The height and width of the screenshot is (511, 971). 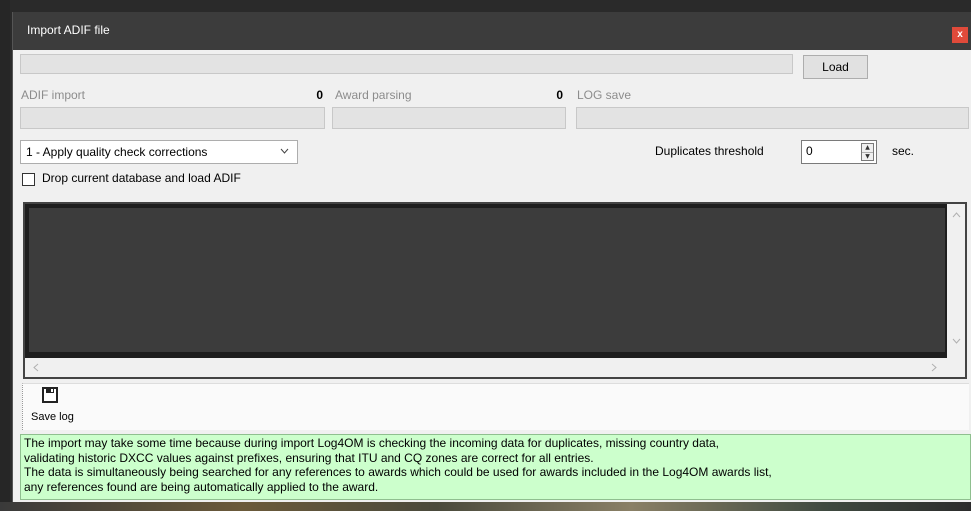 I want to click on adif-import-count: 0, so click(x=319, y=95).